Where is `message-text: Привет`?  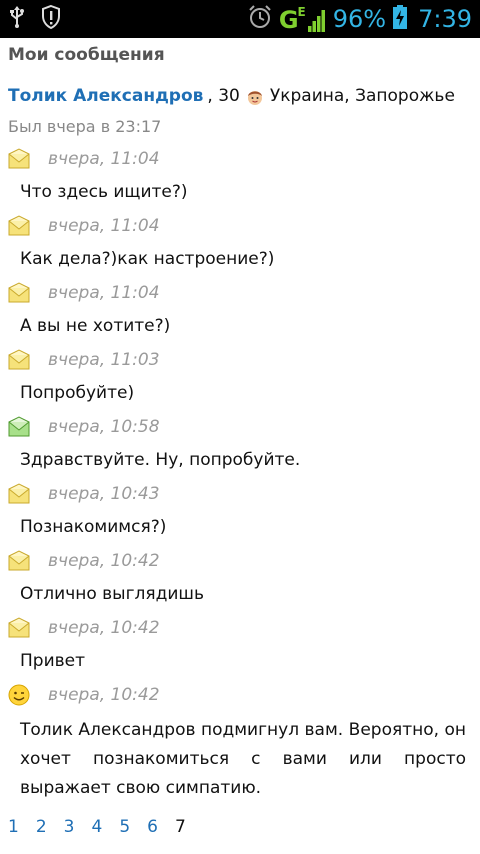 message-text: Привет is located at coordinates (53, 661).